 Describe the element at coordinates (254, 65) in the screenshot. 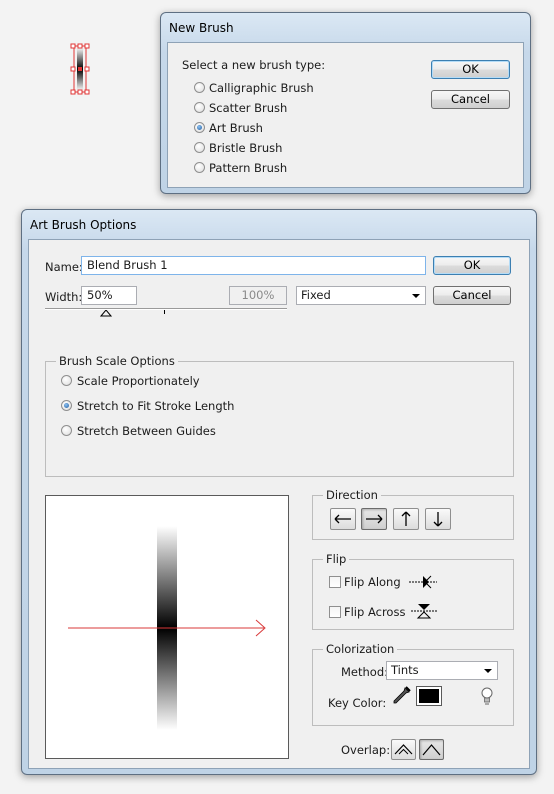

I see `brush-type-prompt: Select a new brush type:` at that location.